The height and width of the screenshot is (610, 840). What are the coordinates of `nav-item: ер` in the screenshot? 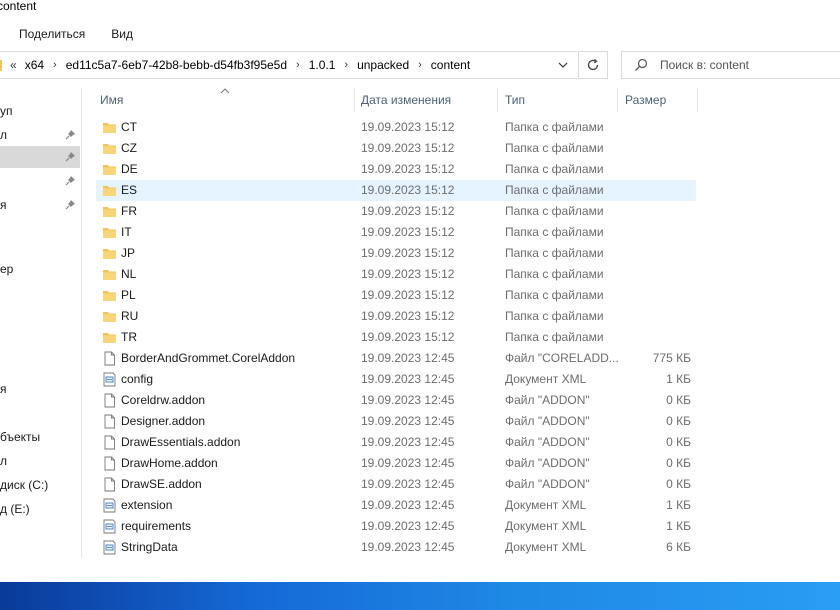 It's located at (40, 269).